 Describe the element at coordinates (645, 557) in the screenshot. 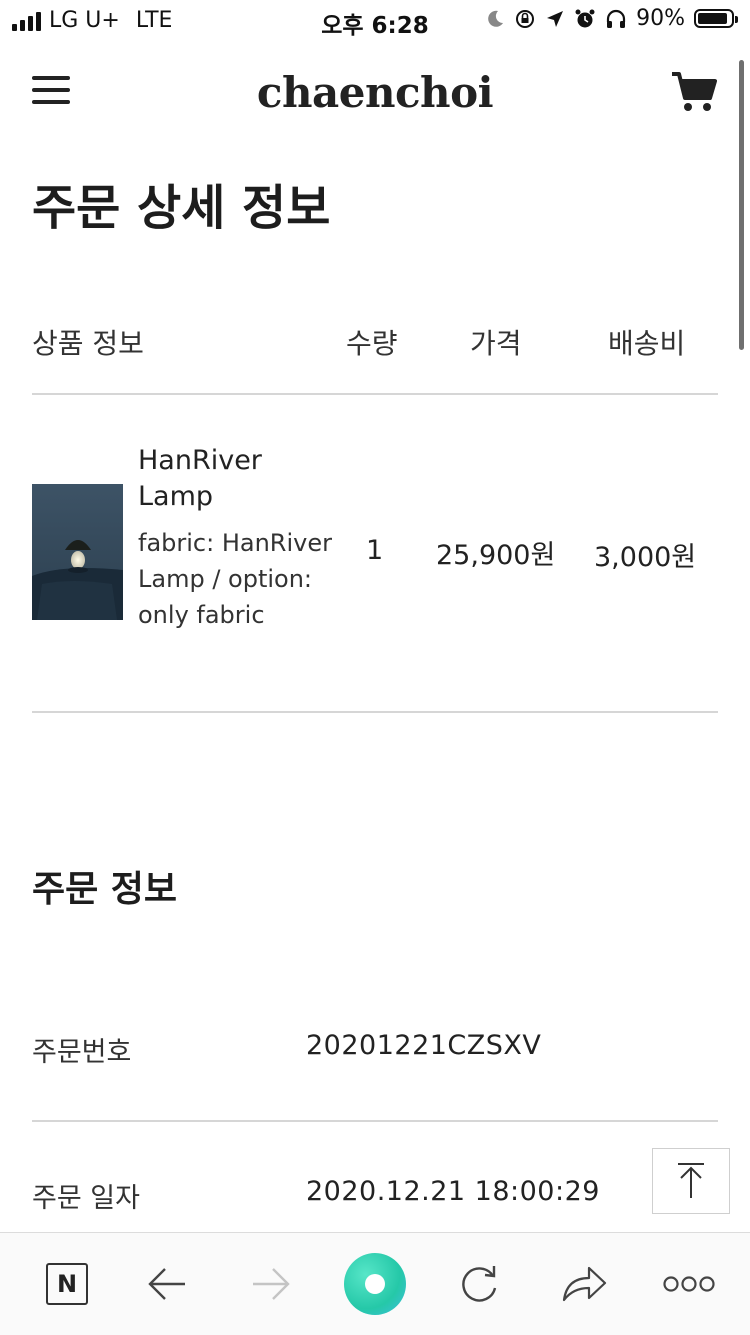

I see `product-shipping: 3,000원` at that location.